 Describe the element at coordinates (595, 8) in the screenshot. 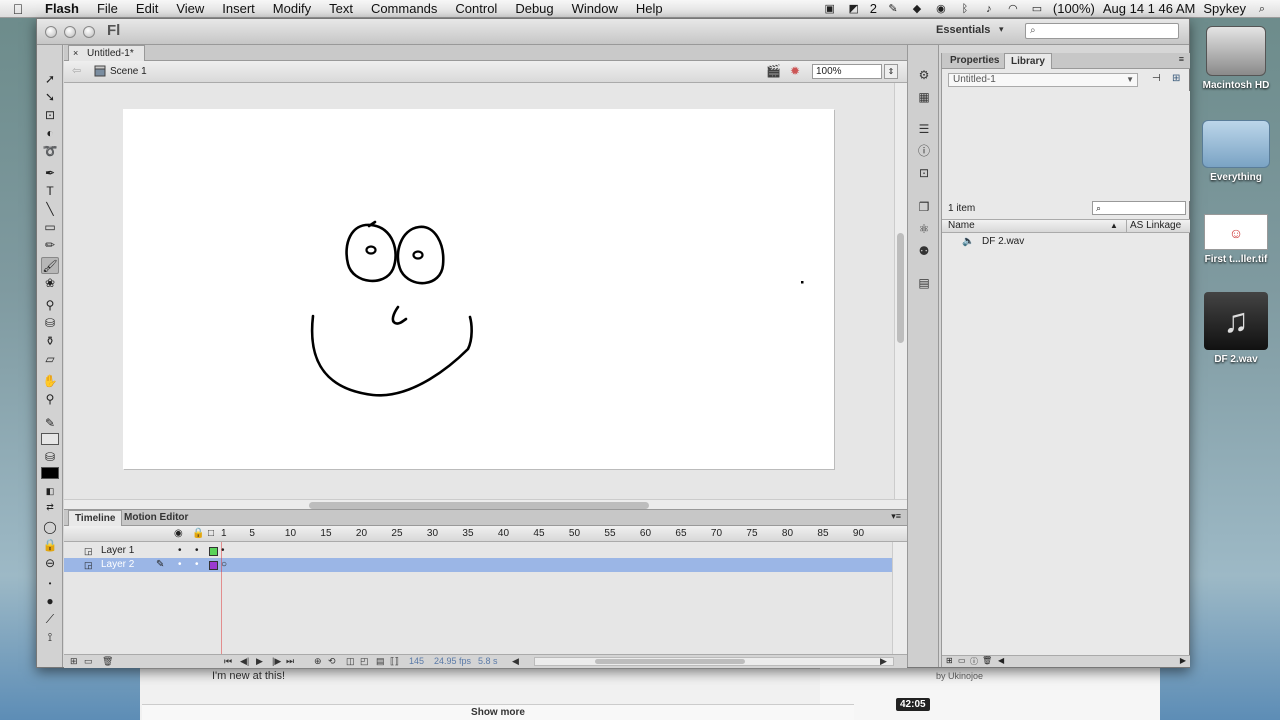

I see `menu-window: Window` at that location.